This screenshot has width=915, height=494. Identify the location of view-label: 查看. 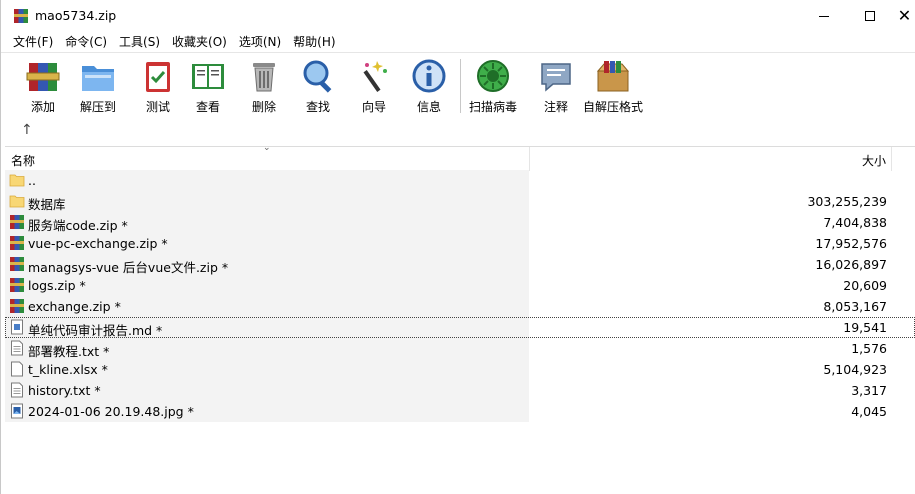
(208, 106).